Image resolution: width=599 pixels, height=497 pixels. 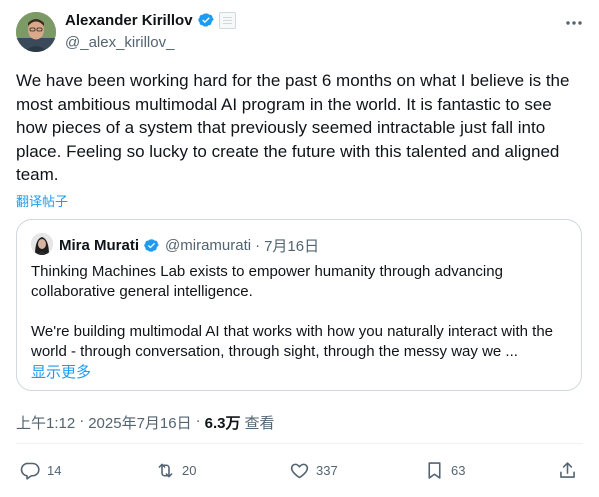 What do you see at coordinates (222, 423) in the screenshot?
I see `views-count: 6.3万` at bounding box center [222, 423].